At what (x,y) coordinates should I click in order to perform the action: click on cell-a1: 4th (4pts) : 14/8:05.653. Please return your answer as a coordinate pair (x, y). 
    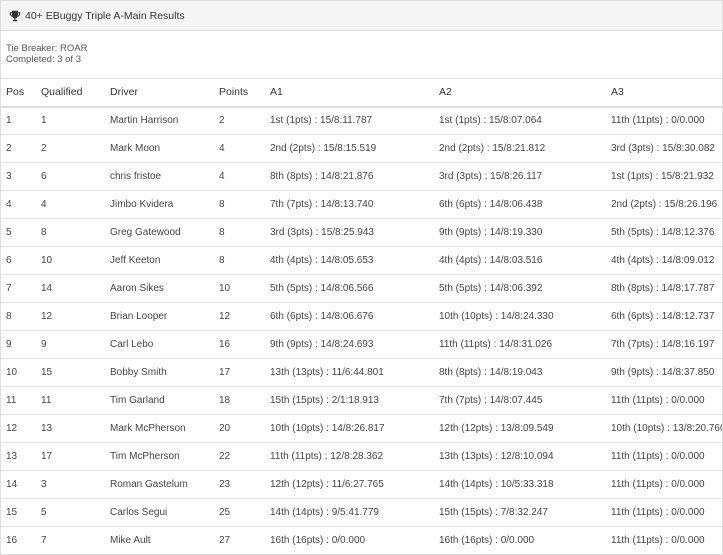
    Looking at the image, I should click on (322, 260).